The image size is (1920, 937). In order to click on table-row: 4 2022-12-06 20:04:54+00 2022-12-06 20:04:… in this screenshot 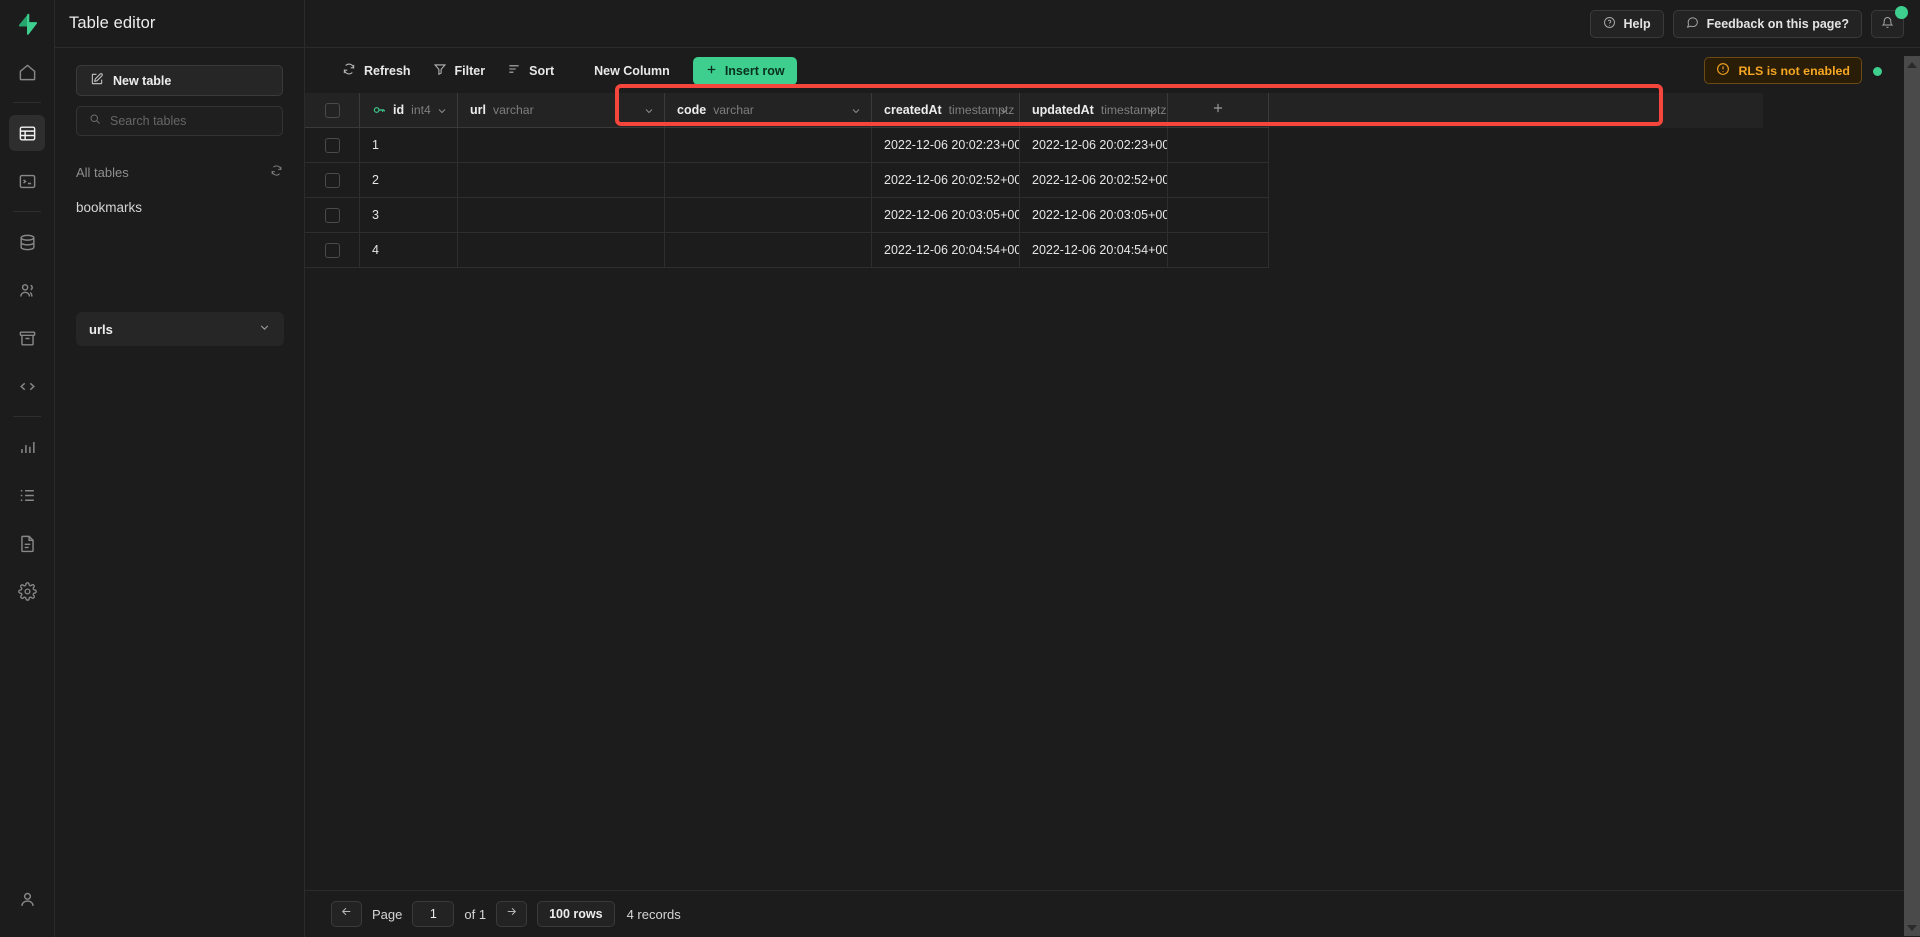, I will do `click(1034, 250)`.